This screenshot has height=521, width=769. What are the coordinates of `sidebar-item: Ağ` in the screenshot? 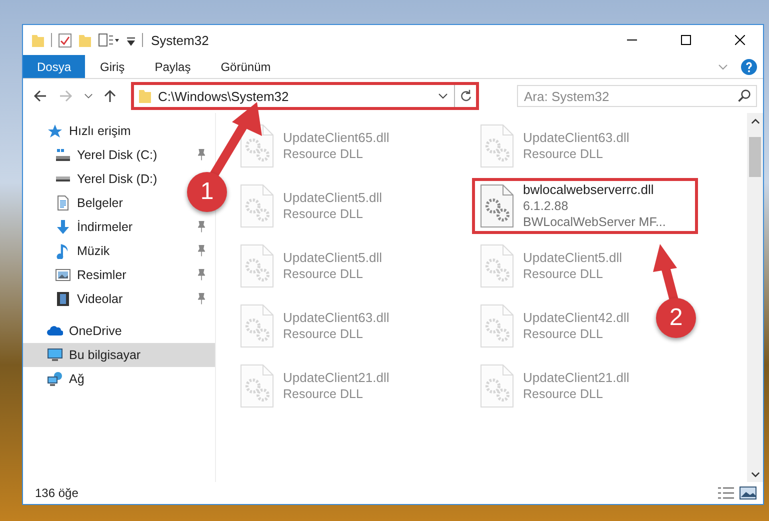 It's located at (58, 379).